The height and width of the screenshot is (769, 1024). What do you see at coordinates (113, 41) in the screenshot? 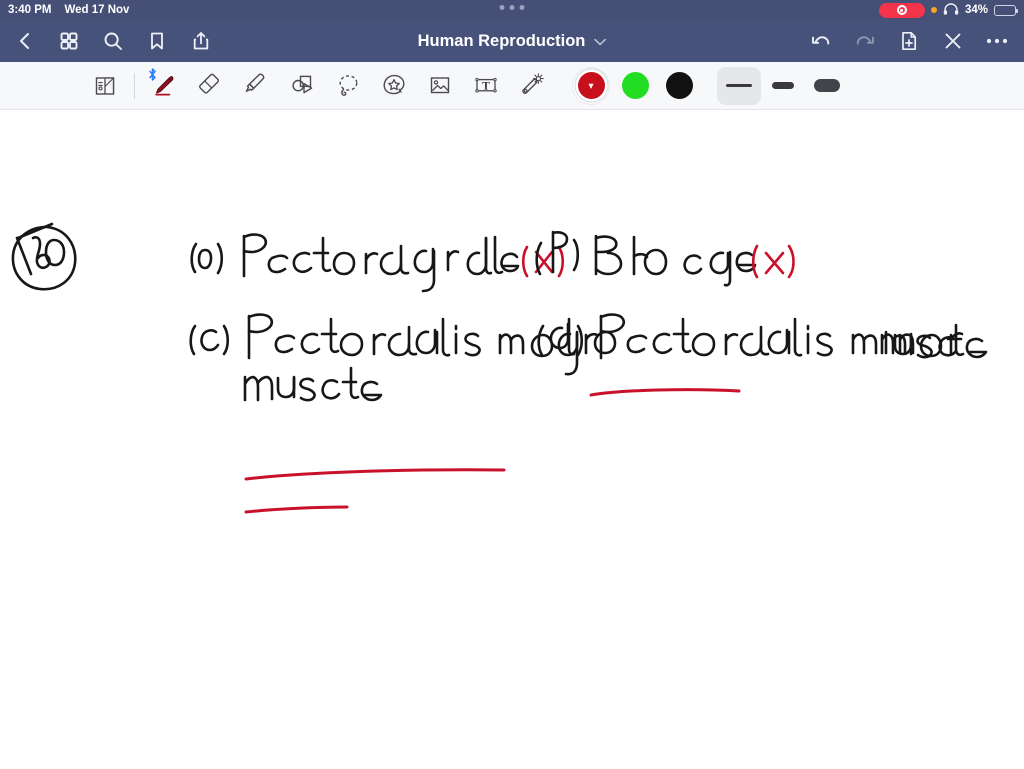
I see `search-button` at bounding box center [113, 41].